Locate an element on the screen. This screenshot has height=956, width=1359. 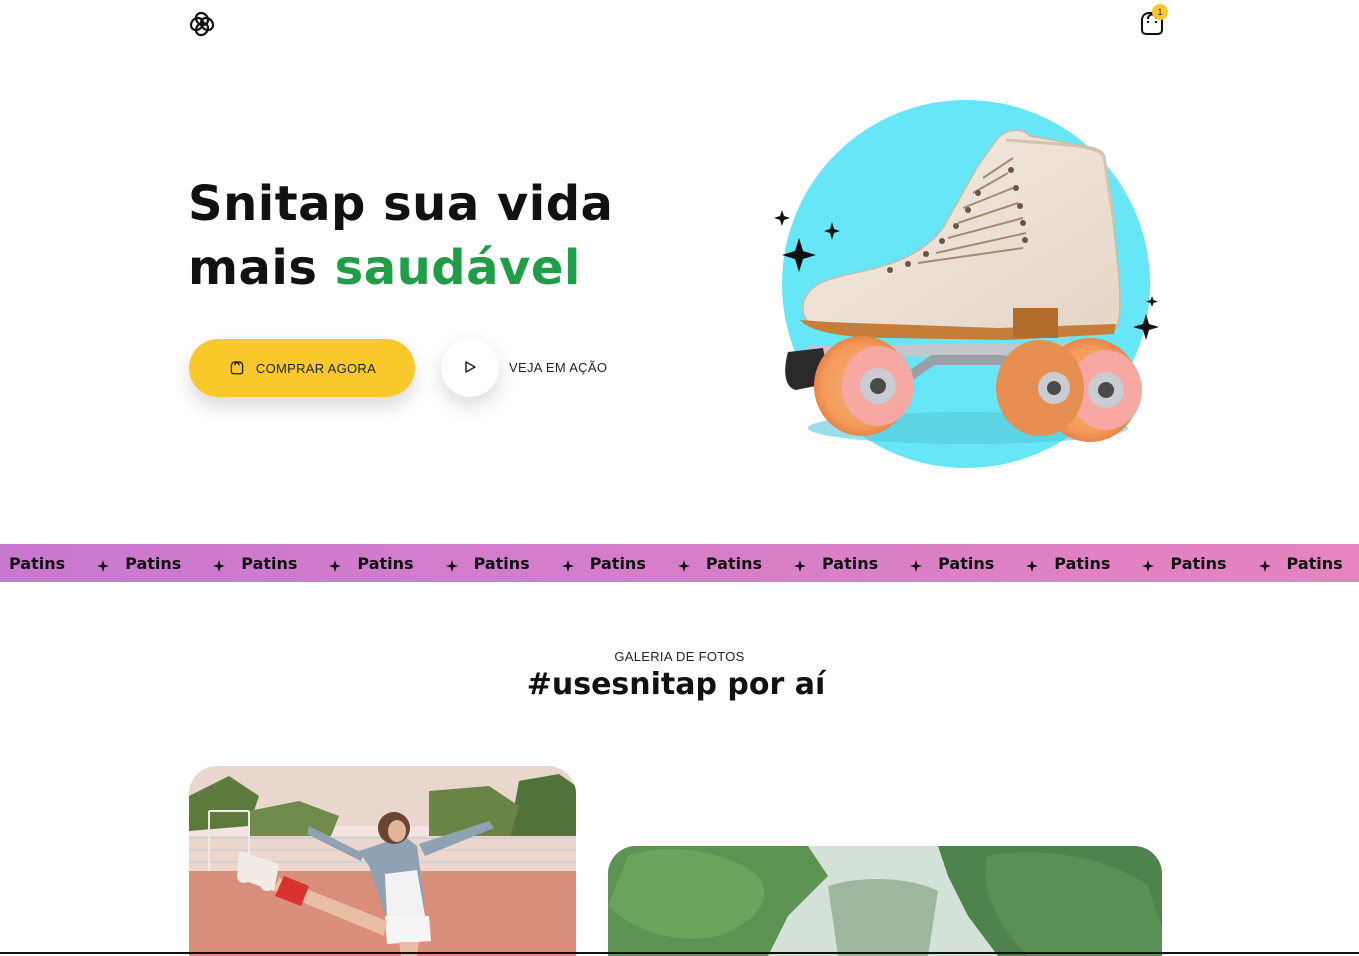
hero-title-accent: saudável is located at coordinates (457, 268).